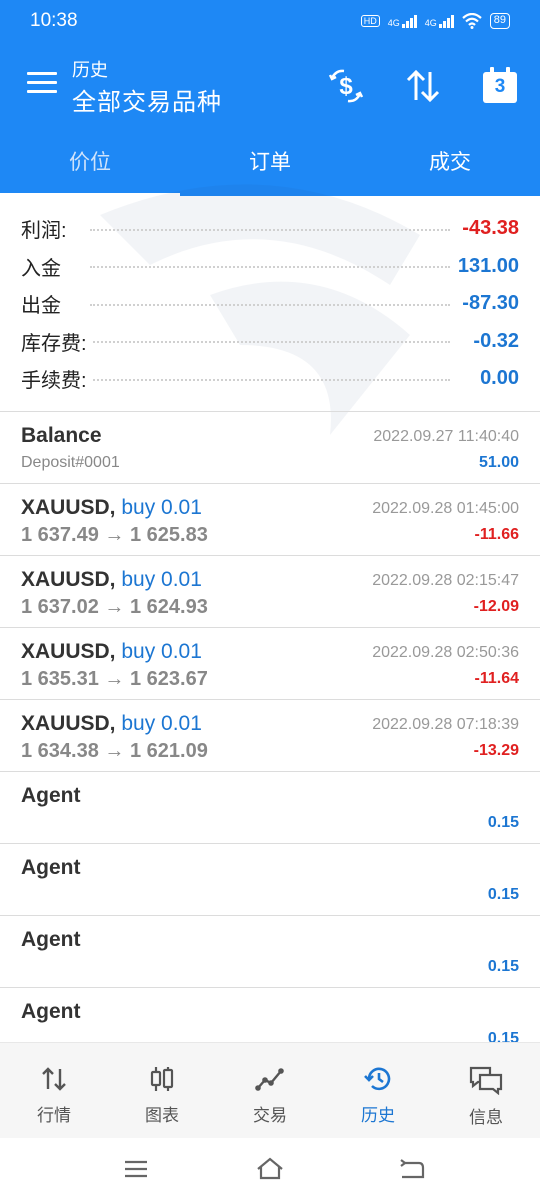 The width and height of the screenshot is (540, 1200). Describe the element at coordinates (54, 20) in the screenshot. I see `status-time: 10:38` at that location.